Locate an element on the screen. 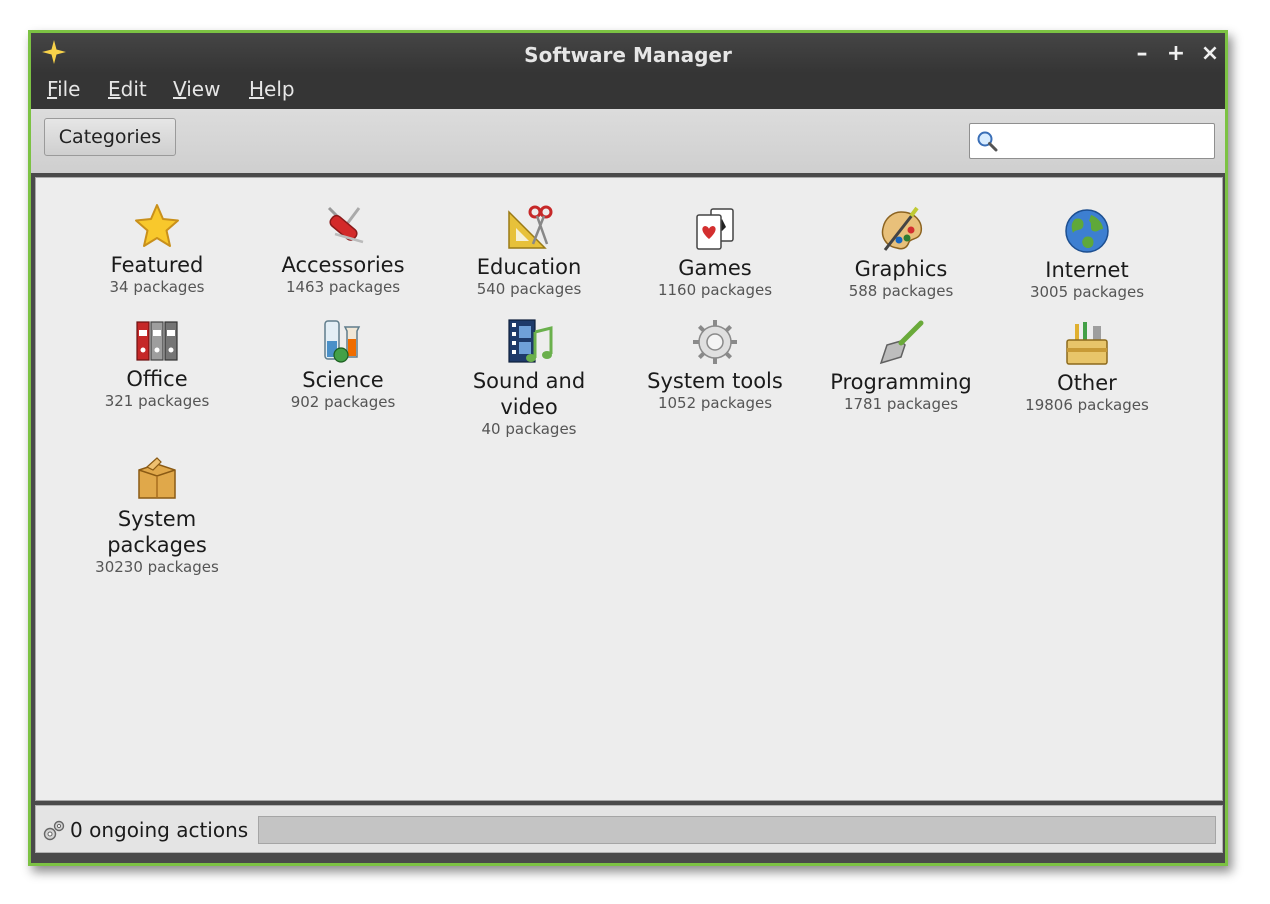  paint-palette-icon is located at coordinates (902, 228).